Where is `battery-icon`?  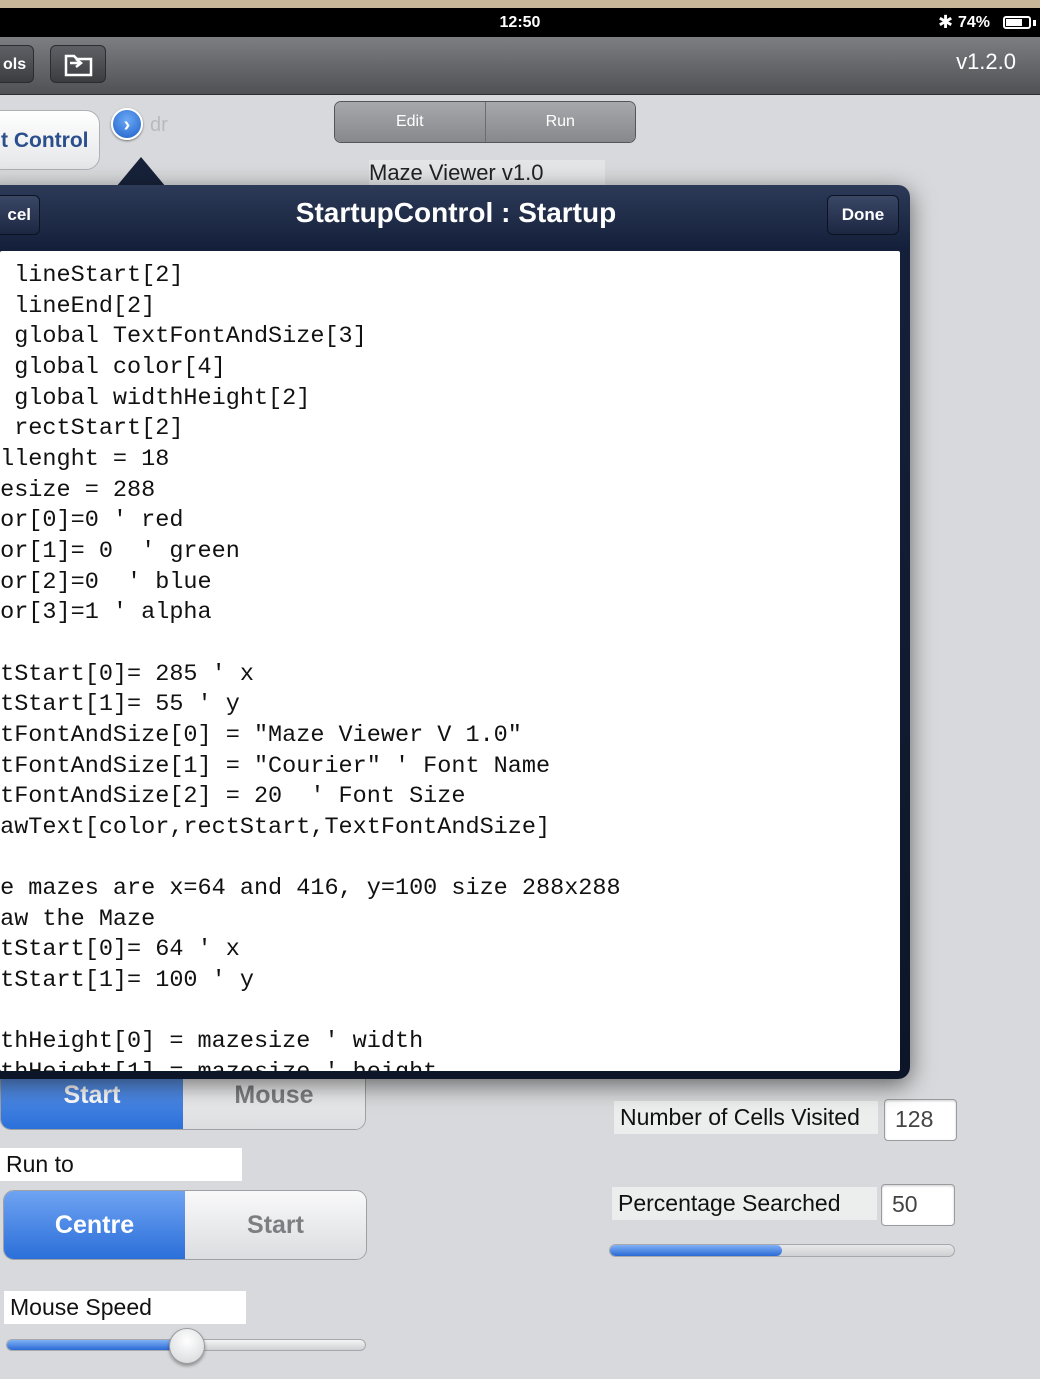
battery-icon is located at coordinates (1017, 22).